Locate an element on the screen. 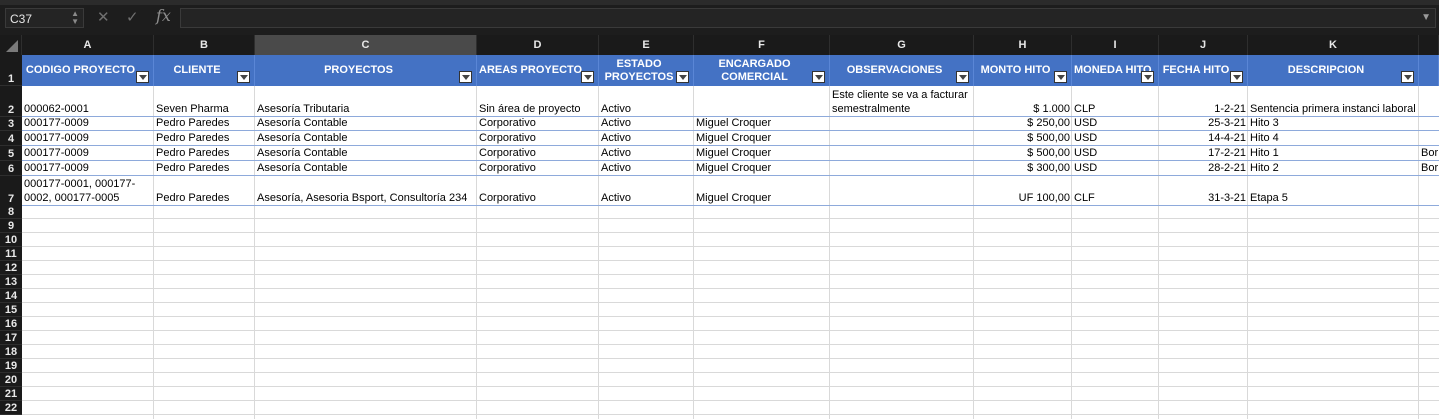 Image resolution: width=1439 pixels, height=419 pixels. table-cell: 28-2-21 is located at coordinates (1203, 168).